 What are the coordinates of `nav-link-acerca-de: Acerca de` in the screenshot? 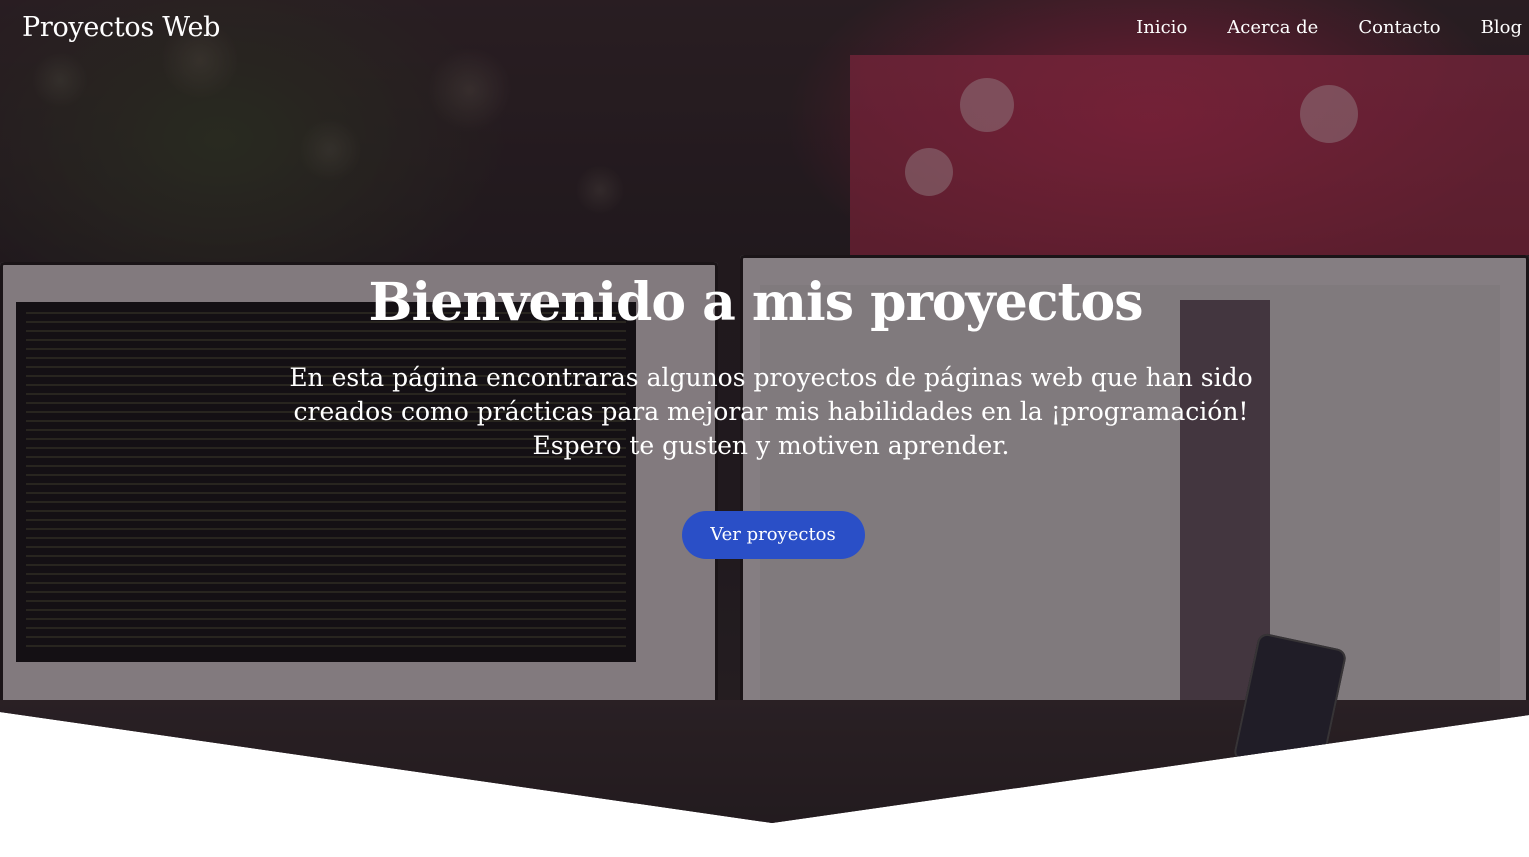 It's located at (1272, 27).